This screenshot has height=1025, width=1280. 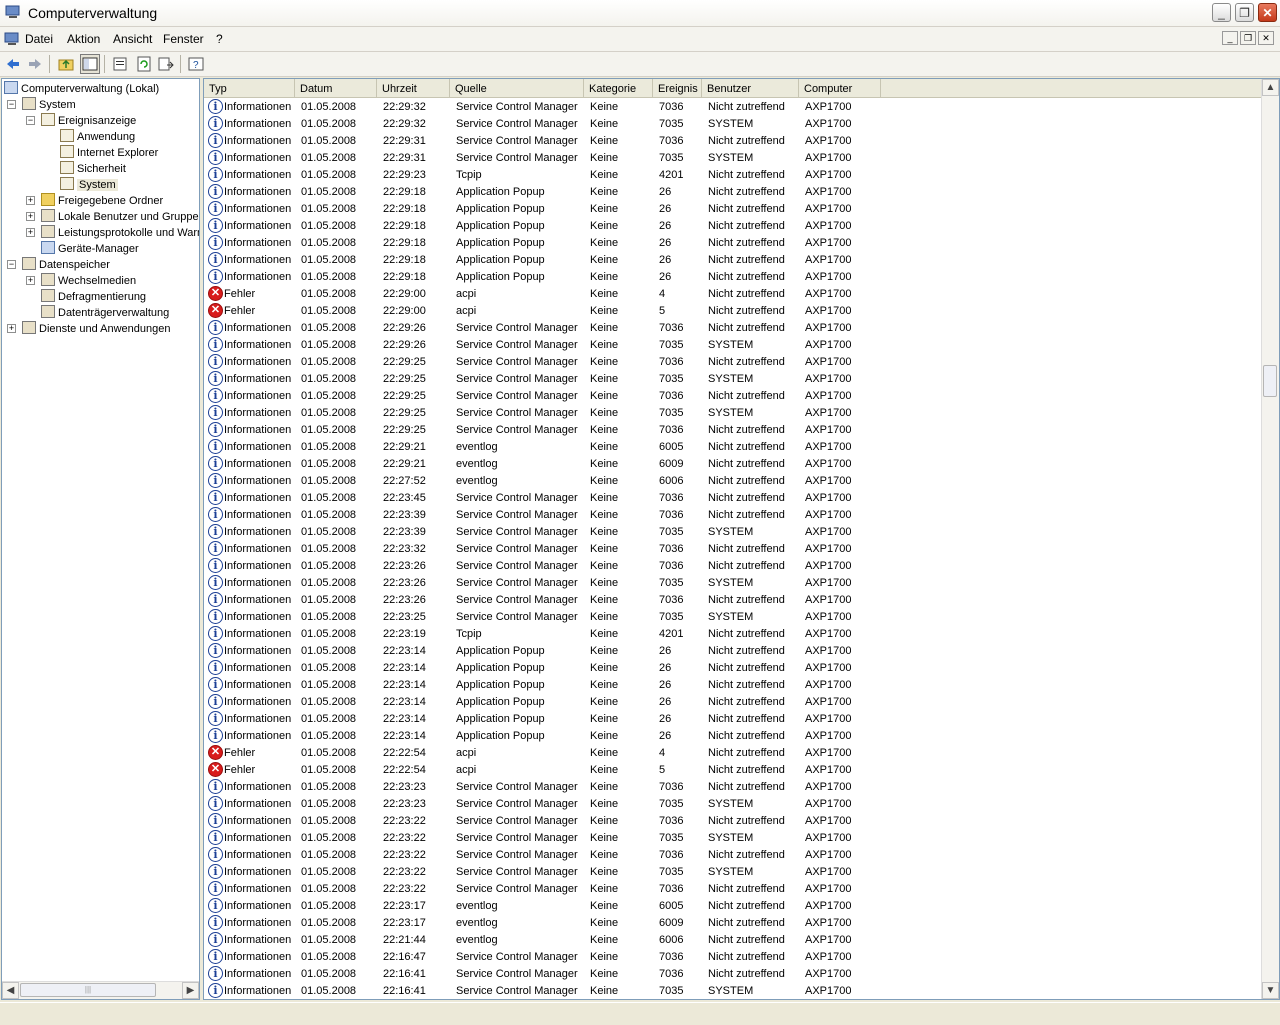 I want to click on forward-arrow-icon, so click(x=35, y=64).